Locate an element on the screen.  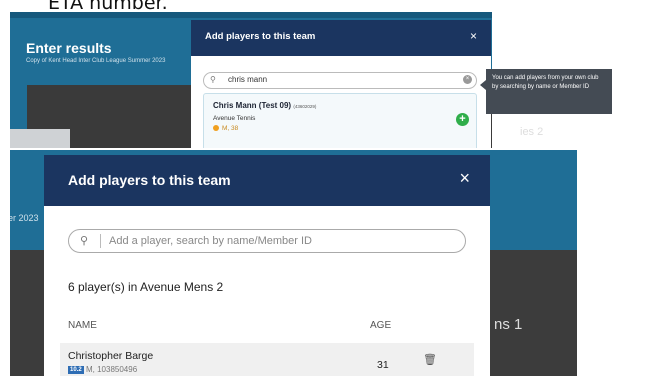
result-meta-line: M, 38 is located at coordinates (225, 128).